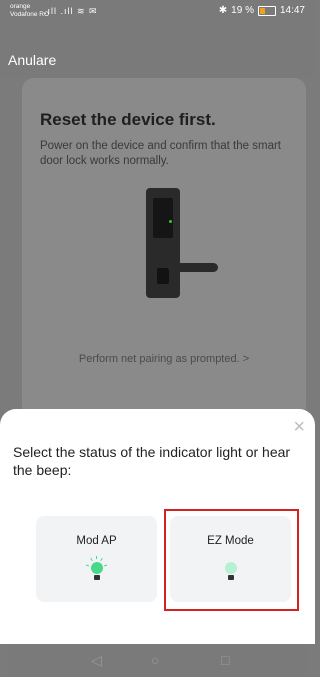 This screenshot has height=677, width=320. I want to click on door-lock-handle, so click(193, 267).